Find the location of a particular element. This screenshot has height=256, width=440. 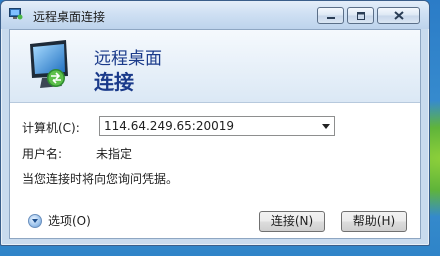

credentials-info-text: 当您连接时将向您询问凭据。 is located at coordinates (100, 179).